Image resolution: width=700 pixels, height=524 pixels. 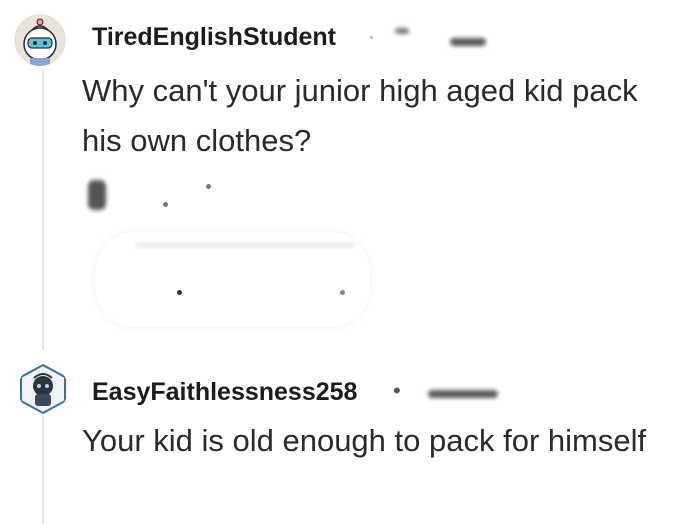 I want to click on redacted-line, so click(x=245, y=245).